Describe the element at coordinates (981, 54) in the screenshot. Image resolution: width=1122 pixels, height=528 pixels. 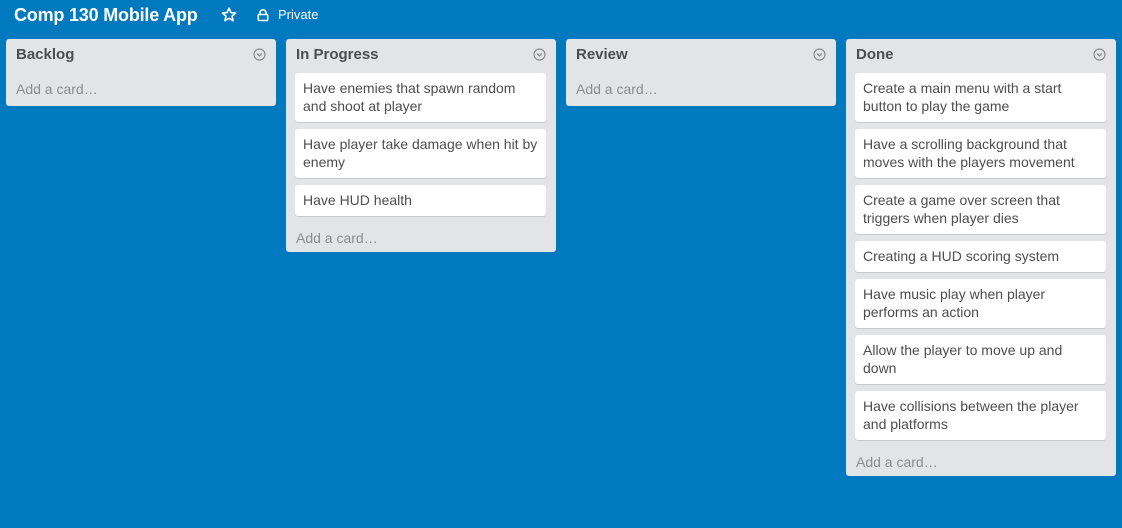
I see `list-header: Done` at that location.